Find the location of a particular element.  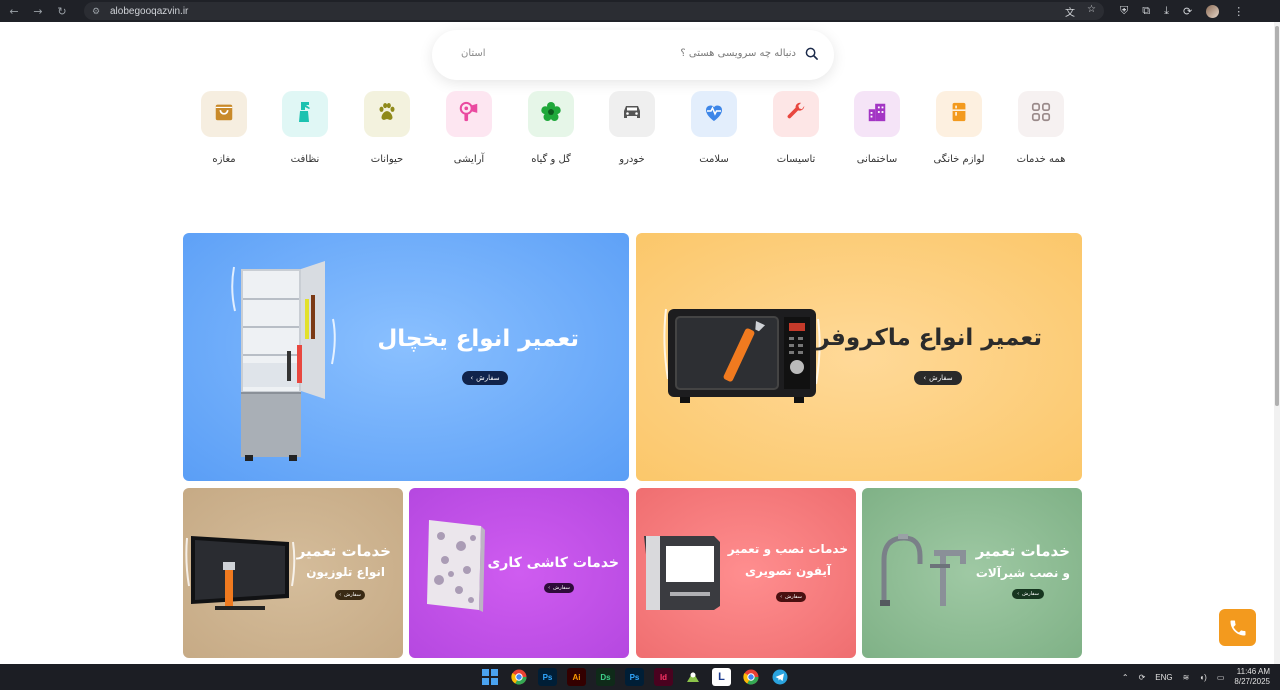

tile-image is located at coordinates (456, 566).